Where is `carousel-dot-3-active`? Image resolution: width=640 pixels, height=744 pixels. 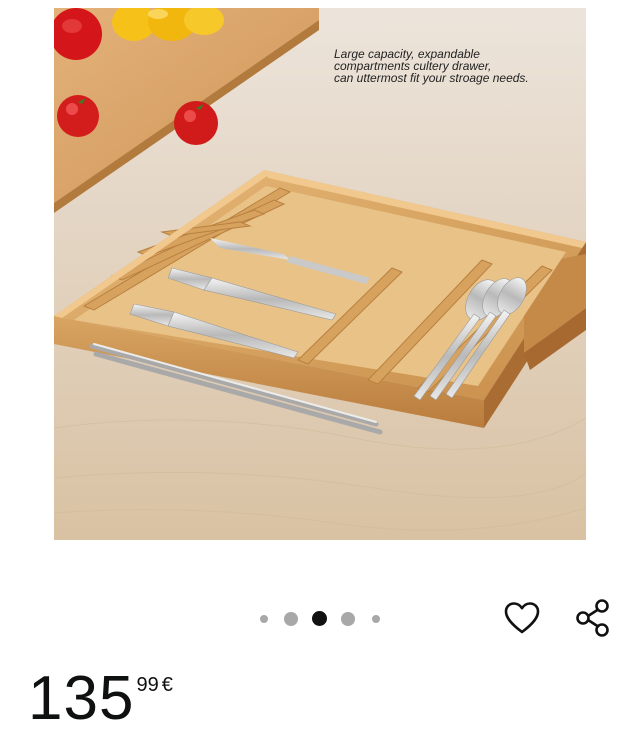 carousel-dot-3-active is located at coordinates (319, 618).